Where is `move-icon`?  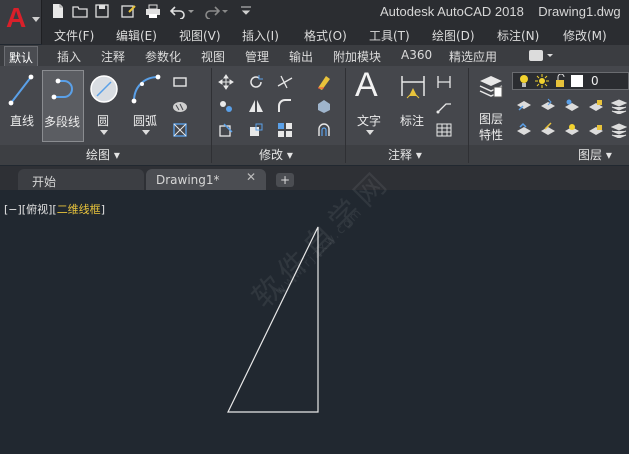 move-icon is located at coordinates (226, 82).